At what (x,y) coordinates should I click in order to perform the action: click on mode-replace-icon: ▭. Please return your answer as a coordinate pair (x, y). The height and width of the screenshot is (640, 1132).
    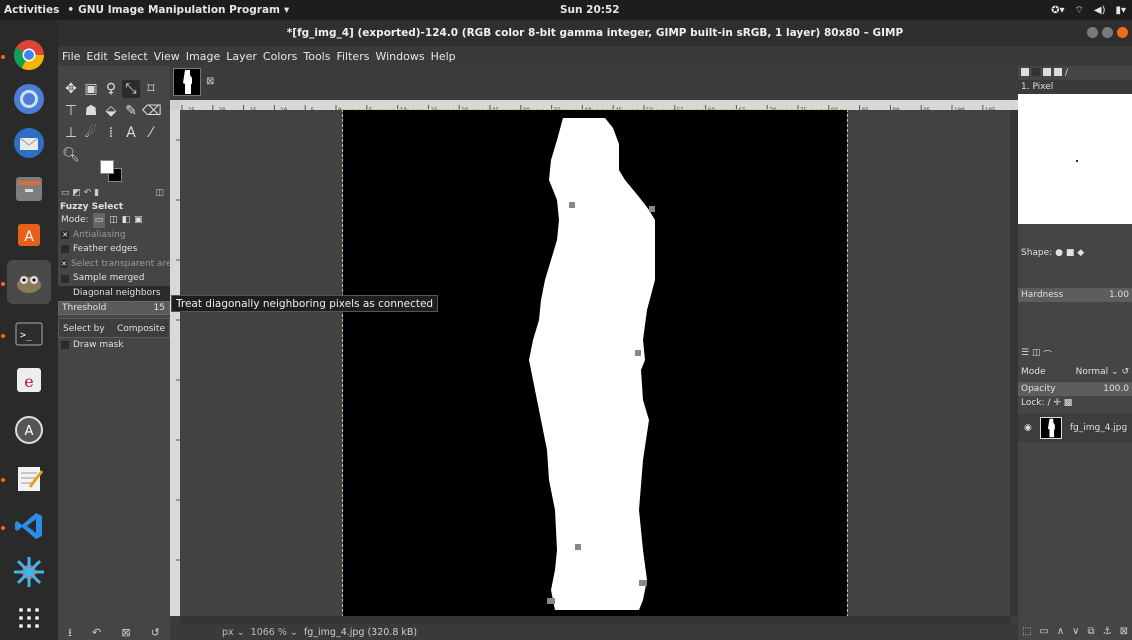
    Looking at the image, I should click on (99, 220).